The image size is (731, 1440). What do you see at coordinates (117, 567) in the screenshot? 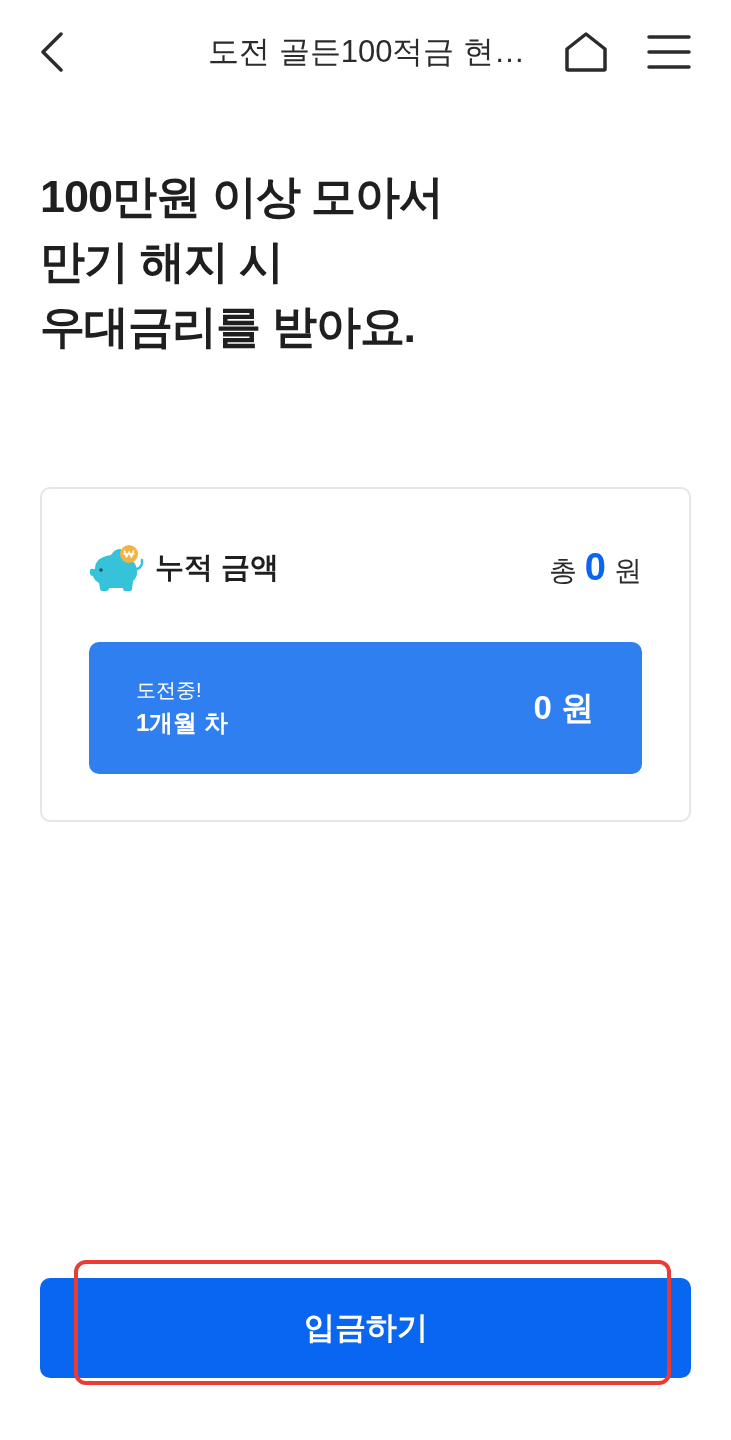
I see `piggy-bank-icon` at bounding box center [117, 567].